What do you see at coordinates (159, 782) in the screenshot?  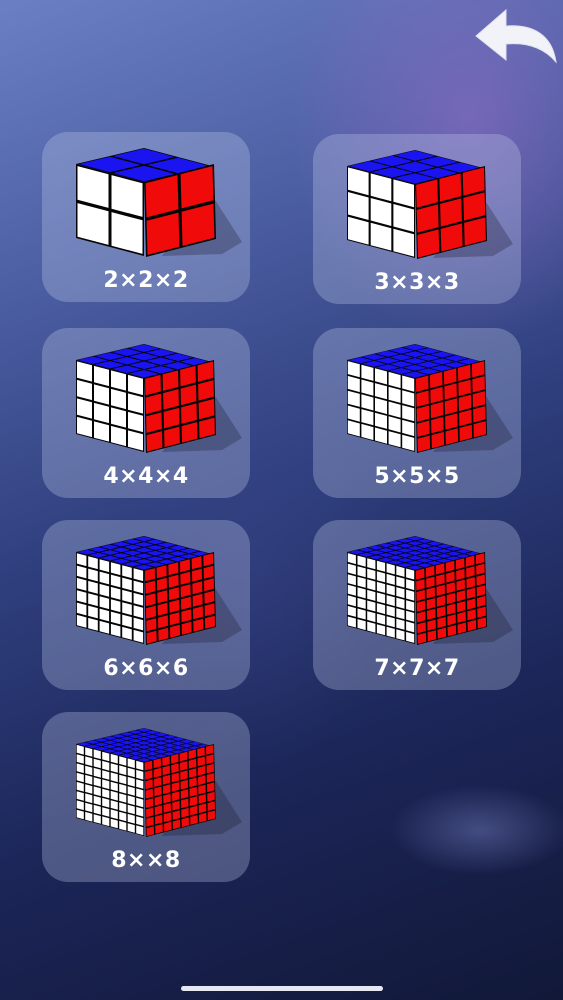 I see `cube-8-icon` at bounding box center [159, 782].